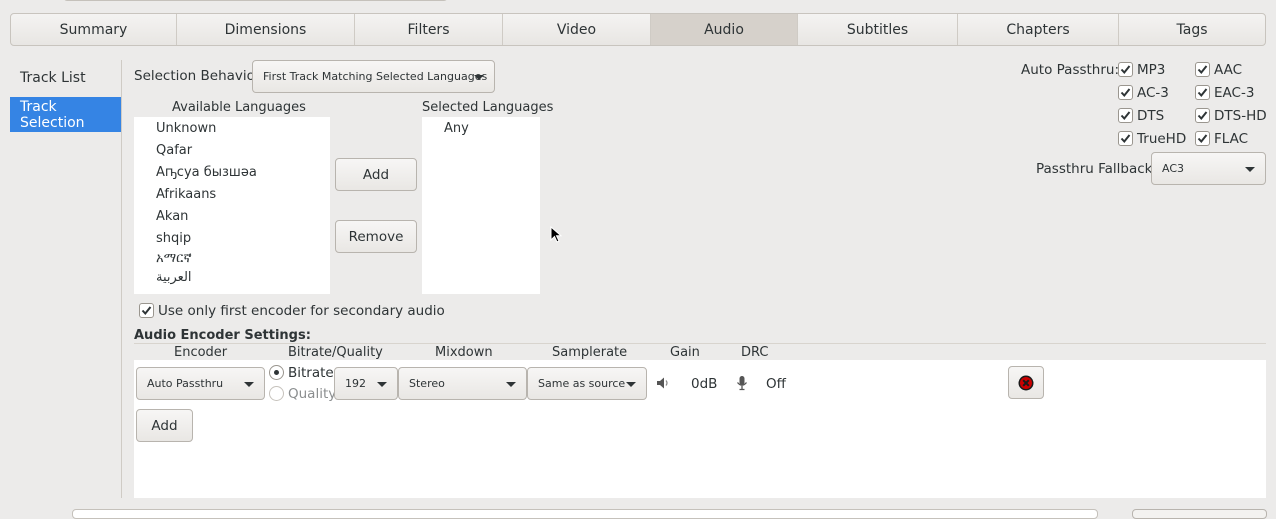 This screenshot has height=519, width=1276. Describe the element at coordinates (239, 107) in the screenshot. I see `available-languages-header: Available Languages` at that location.